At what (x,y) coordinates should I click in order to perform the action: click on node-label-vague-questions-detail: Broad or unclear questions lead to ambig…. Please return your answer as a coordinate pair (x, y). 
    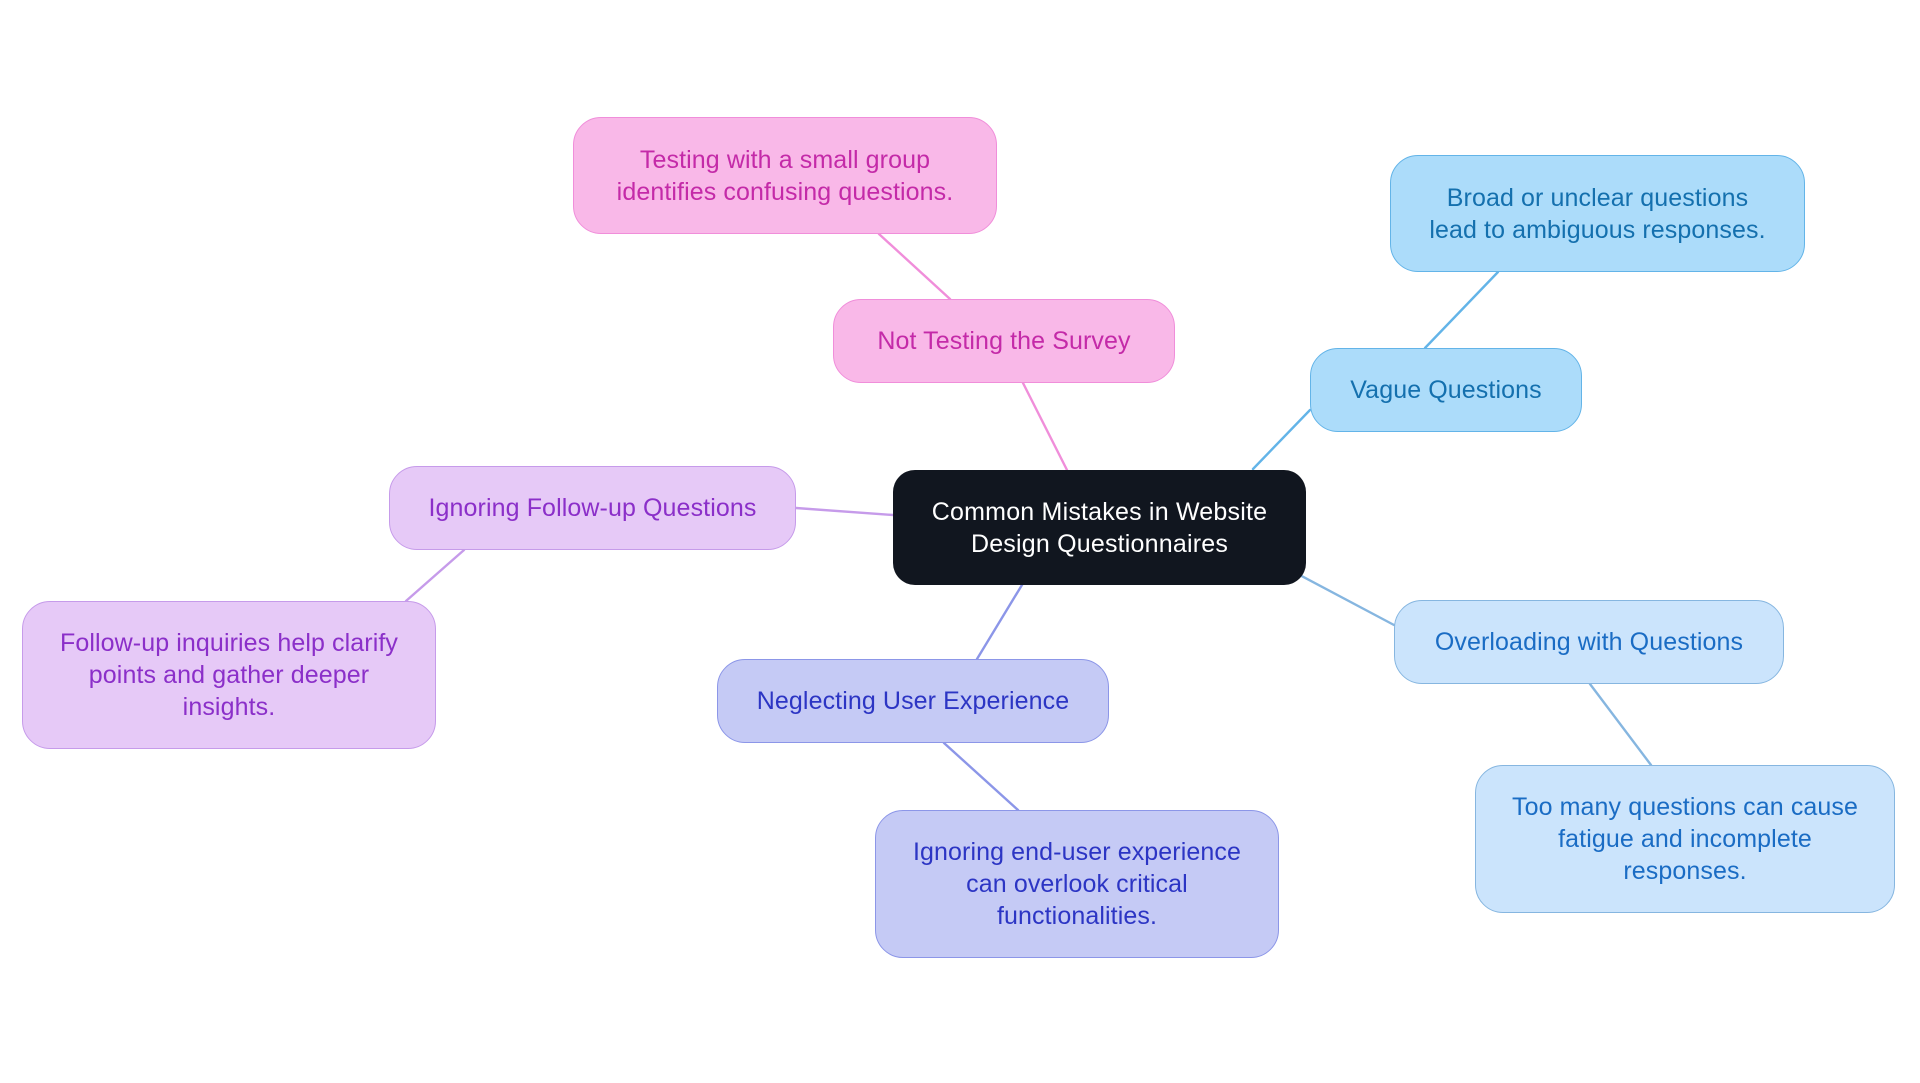
    Looking at the image, I should click on (1597, 213).